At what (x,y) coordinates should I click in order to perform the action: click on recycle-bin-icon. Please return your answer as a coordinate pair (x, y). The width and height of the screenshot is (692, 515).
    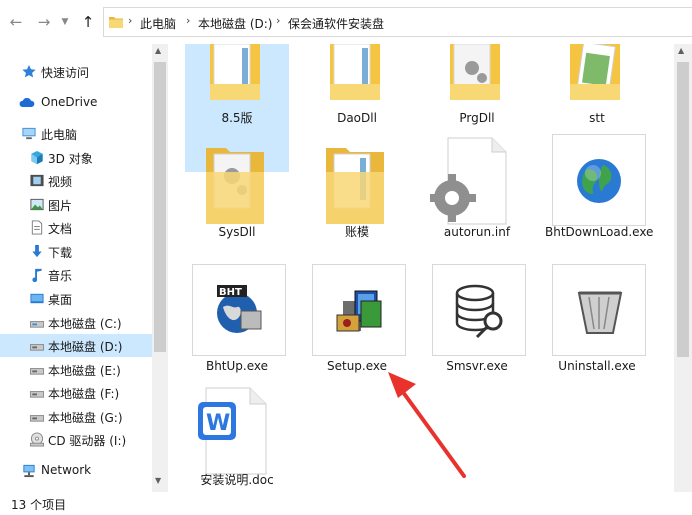
    Looking at the image, I should click on (600, 312).